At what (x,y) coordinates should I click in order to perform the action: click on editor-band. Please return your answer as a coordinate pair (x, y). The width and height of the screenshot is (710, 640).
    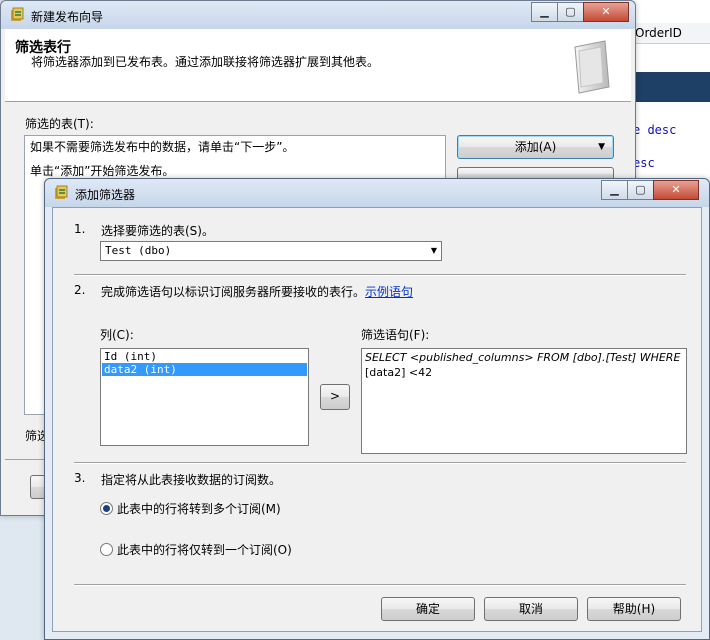
    Looking at the image, I should click on (671, 87).